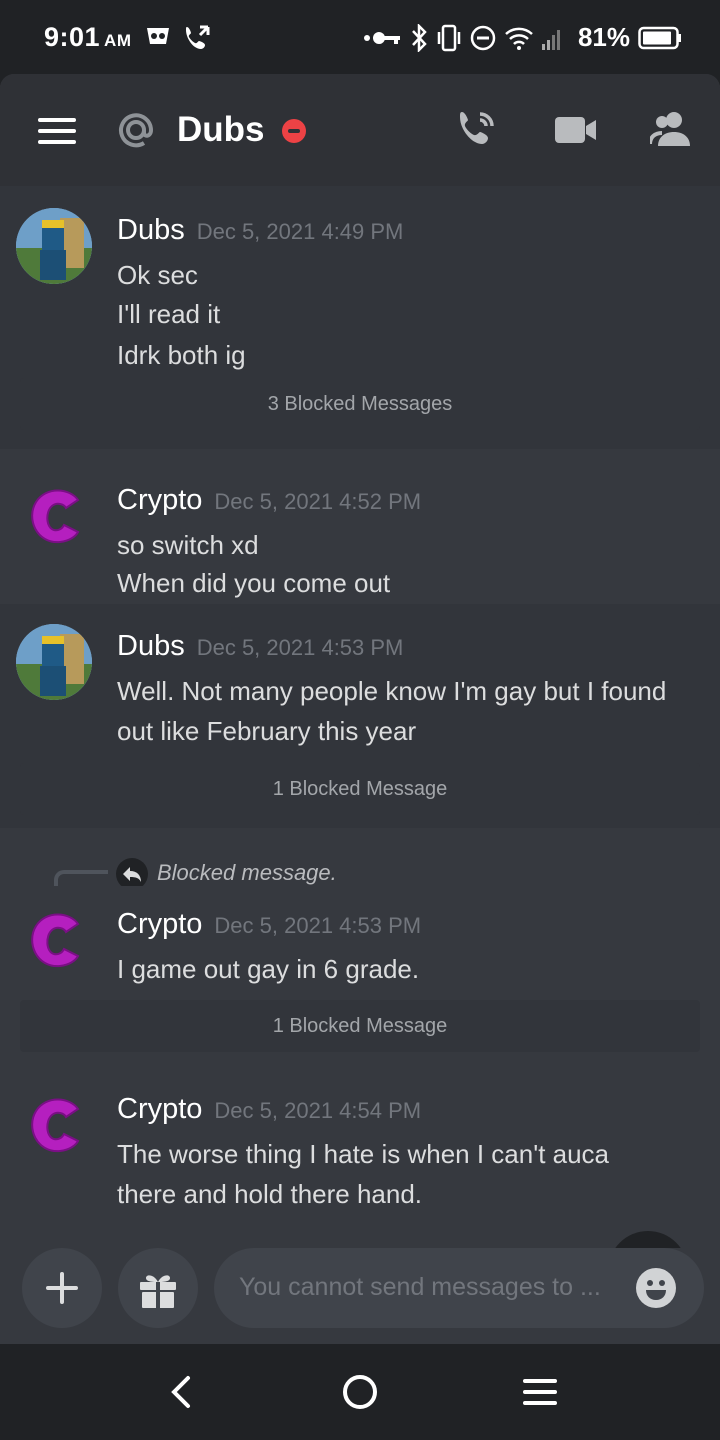 The width and height of the screenshot is (720, 1440). Describe the element at coordinates (540, 1392) in the screenshot. I see `recents-icon` at that location.